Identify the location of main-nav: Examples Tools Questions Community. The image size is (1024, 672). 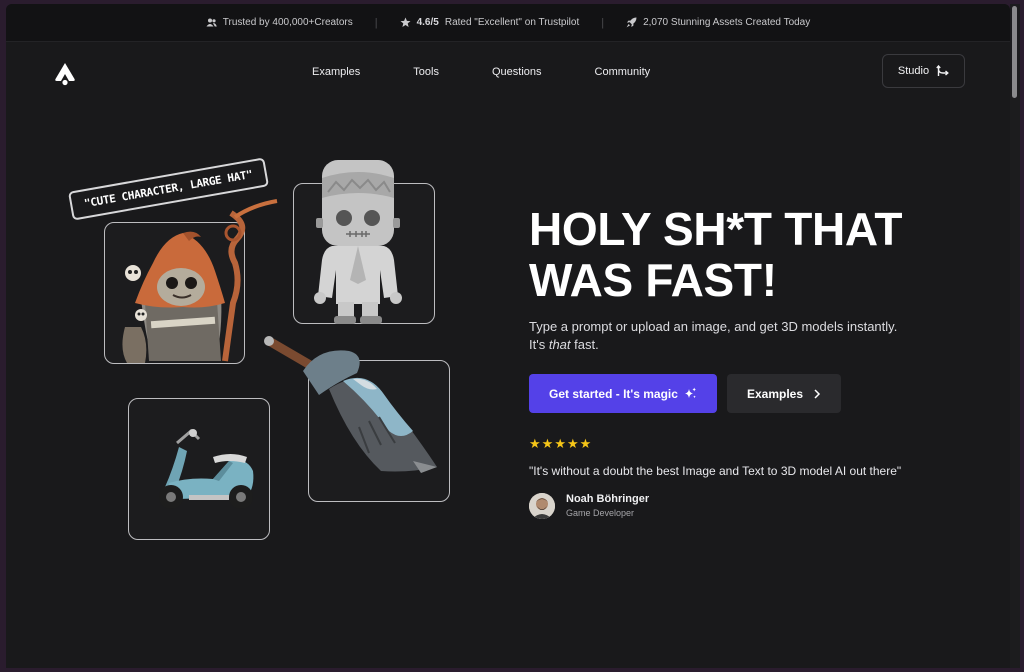
(507, 72).